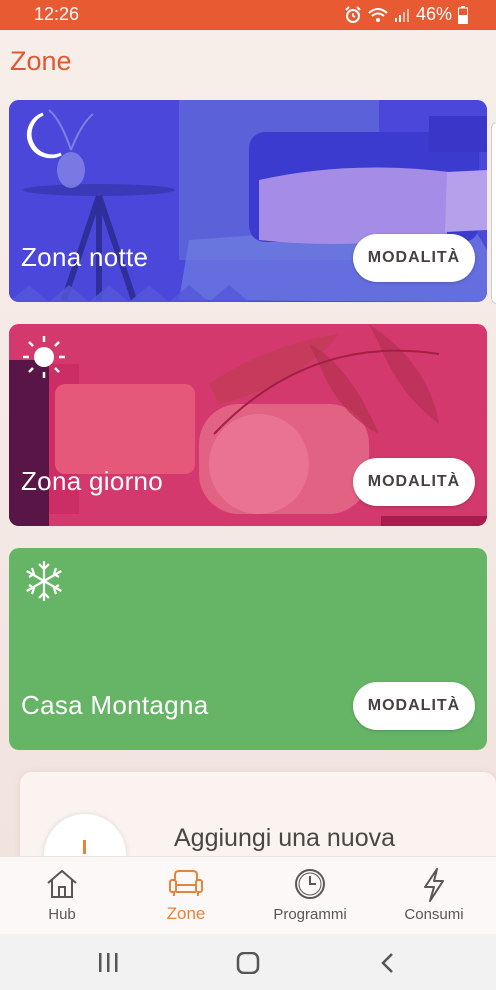  What do you see at coordinates (463, 14) in the screenshot?
I see `battery-icon` at bounding box center [463, 14].